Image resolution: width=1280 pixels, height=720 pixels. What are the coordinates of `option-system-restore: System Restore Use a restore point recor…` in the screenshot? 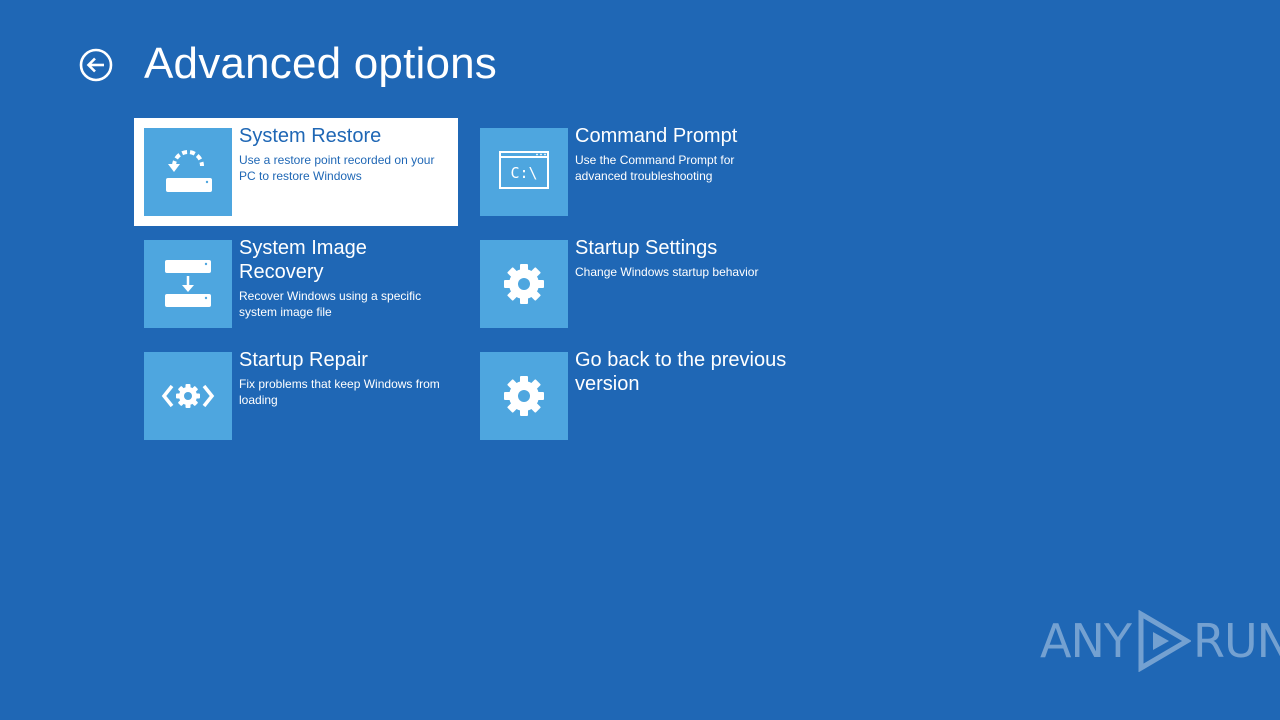 It's located at (296, 172).